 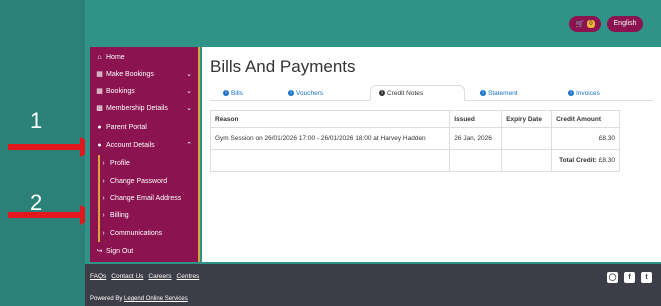 I want to click on home-icon: ⌂, so click(x=99, y=57).